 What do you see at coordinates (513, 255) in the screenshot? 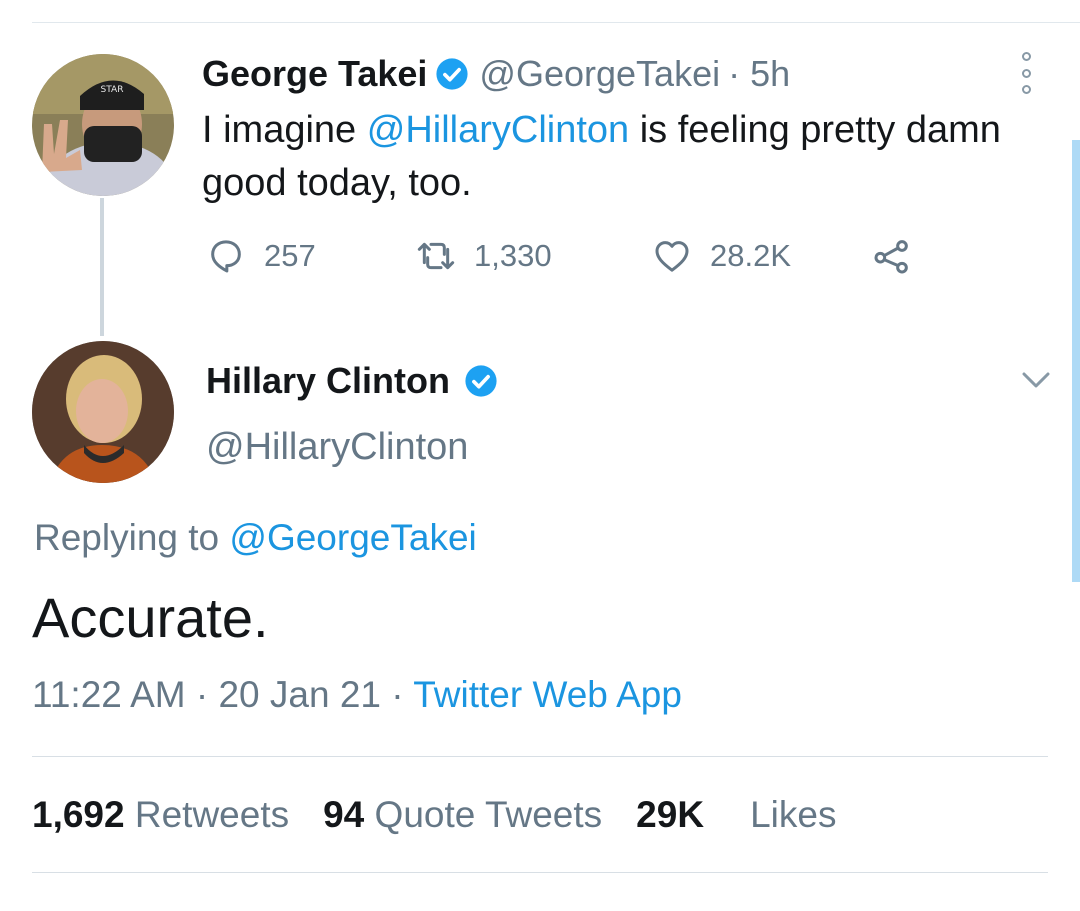
I see `retweet-count: 1,330` at bounding box center [513, 255].